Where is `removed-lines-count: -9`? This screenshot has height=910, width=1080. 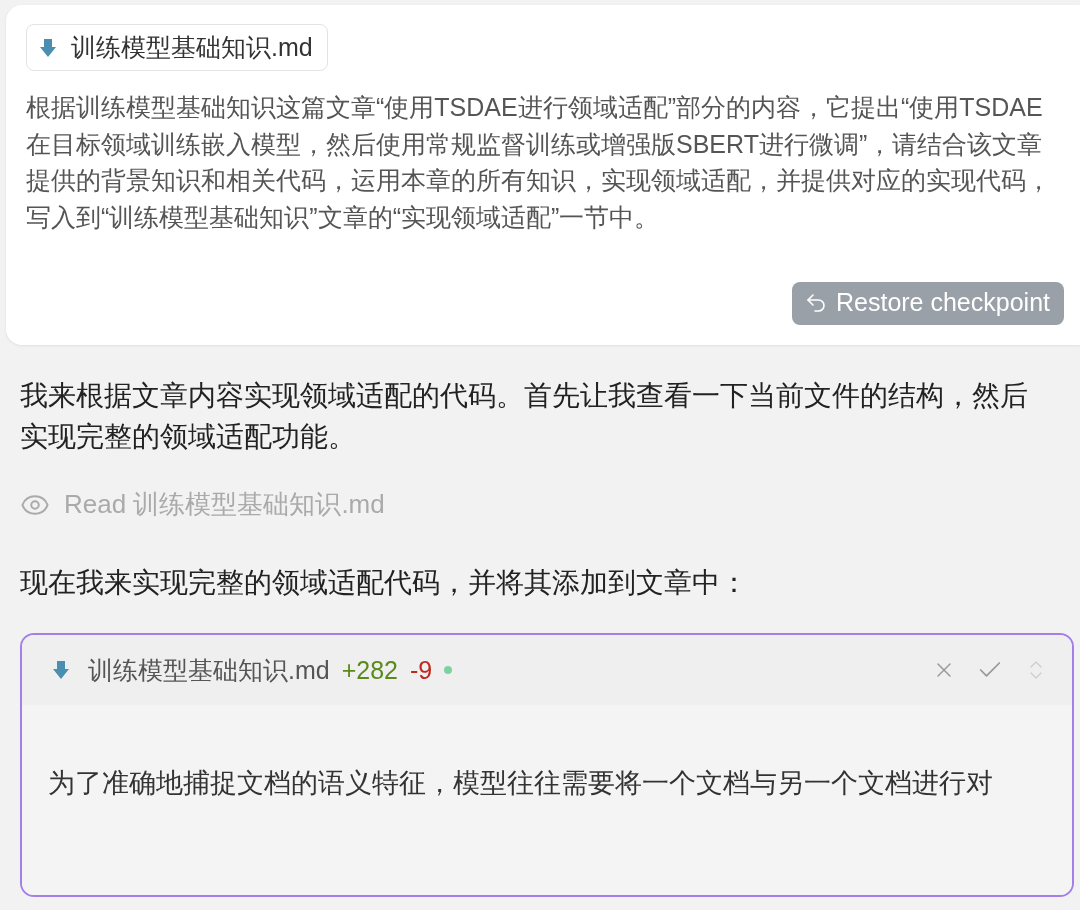
removed-lines-count: -9 is located at coordinates (421, 670).